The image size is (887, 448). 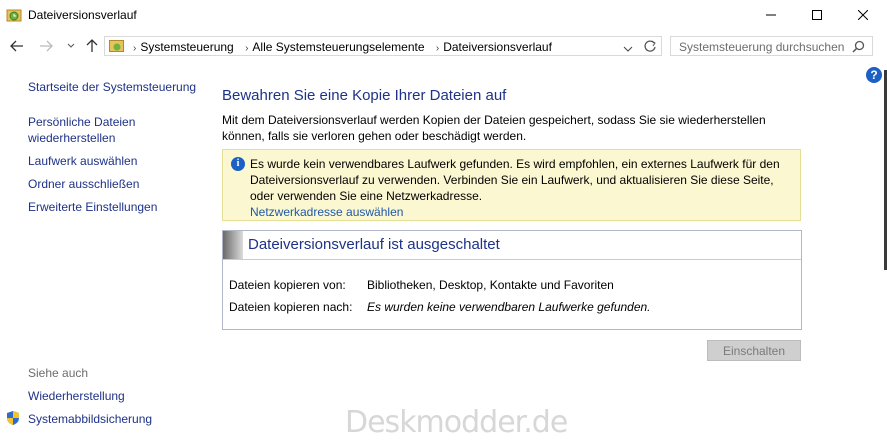 What do you see at coordinates (762, 47) in the screenshot?
I see `search-placeholder: Systemsteuerung durchsuchen` at bounding box center [762, 47].